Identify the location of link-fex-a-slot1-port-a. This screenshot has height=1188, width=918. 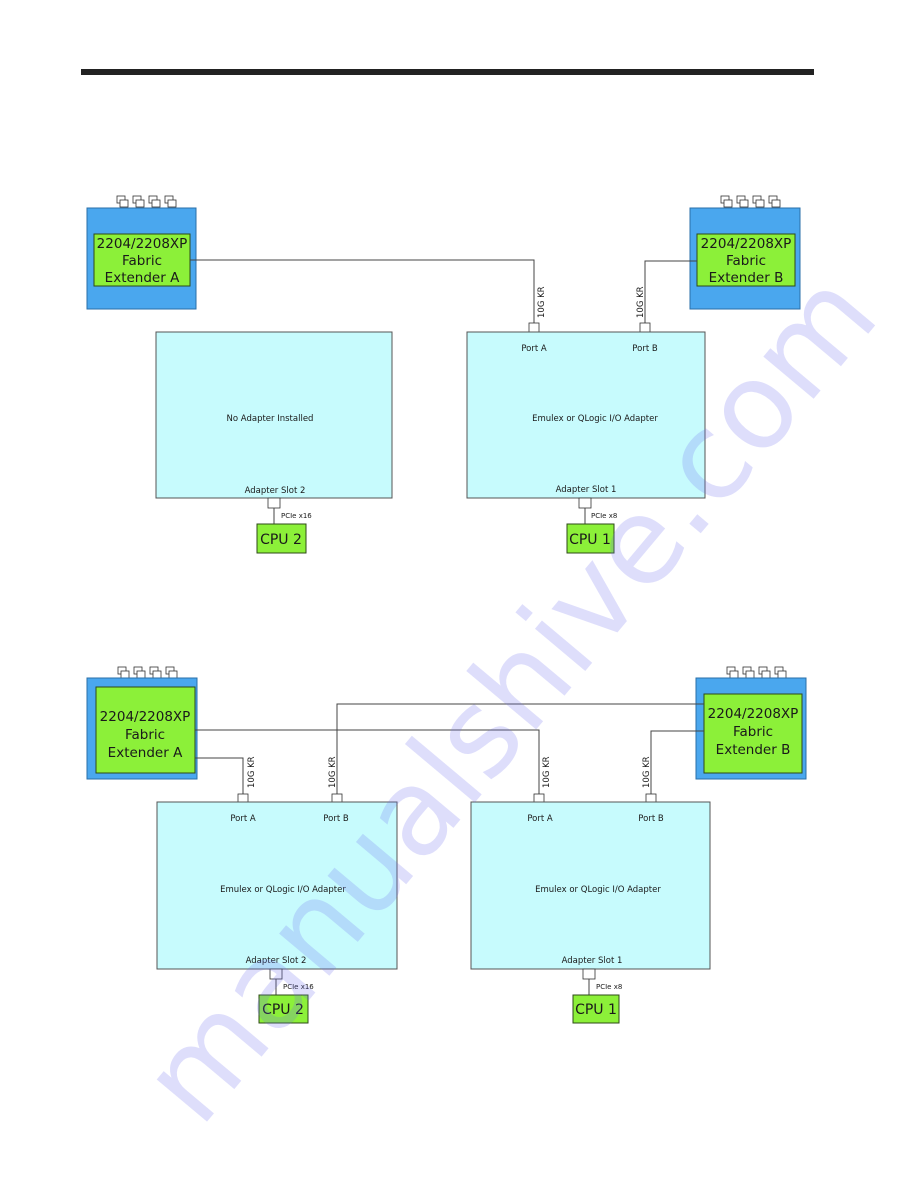
(362, 291).